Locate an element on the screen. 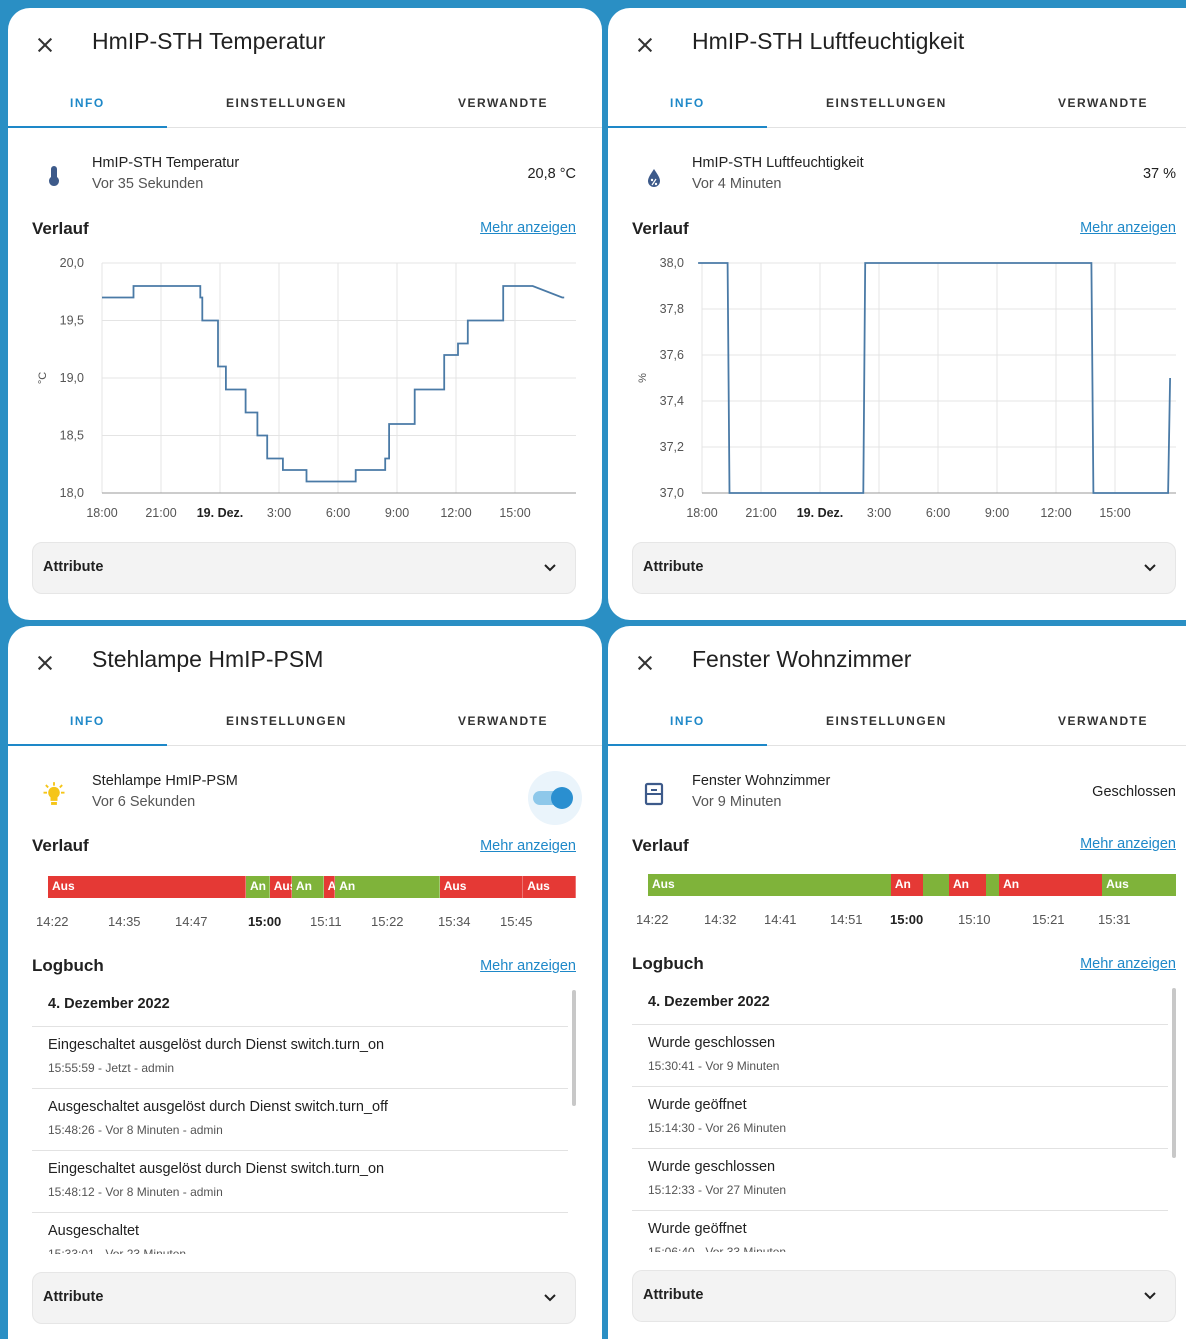 The height and width of the screenshot is (1339, 1186). logbook-entry-meta: 15:12:33 - Vor 27 Minuten is located at coordinates (717, 1190).